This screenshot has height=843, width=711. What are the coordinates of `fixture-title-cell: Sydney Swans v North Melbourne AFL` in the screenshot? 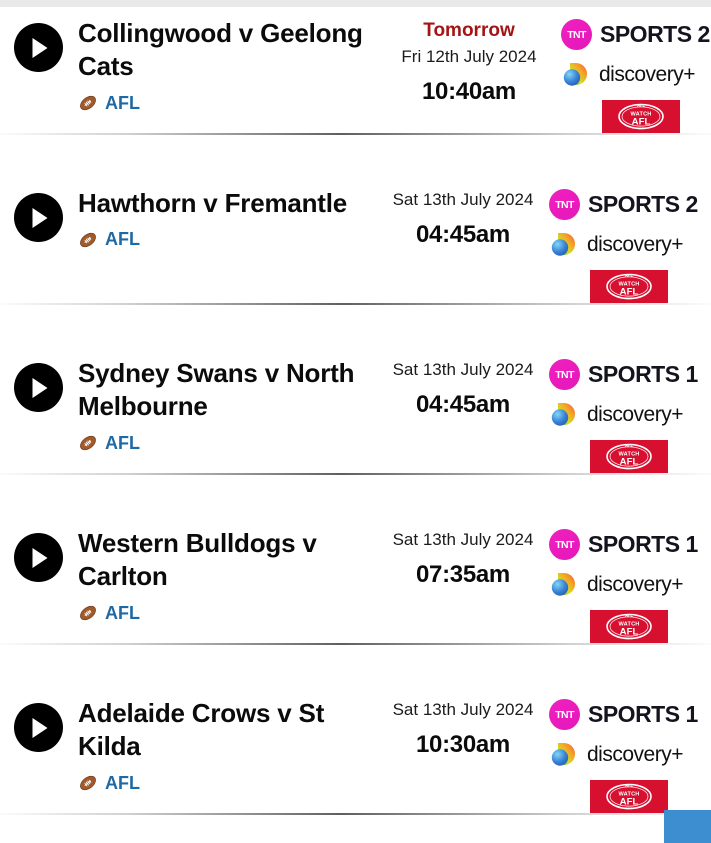 It's located at (230, 404).